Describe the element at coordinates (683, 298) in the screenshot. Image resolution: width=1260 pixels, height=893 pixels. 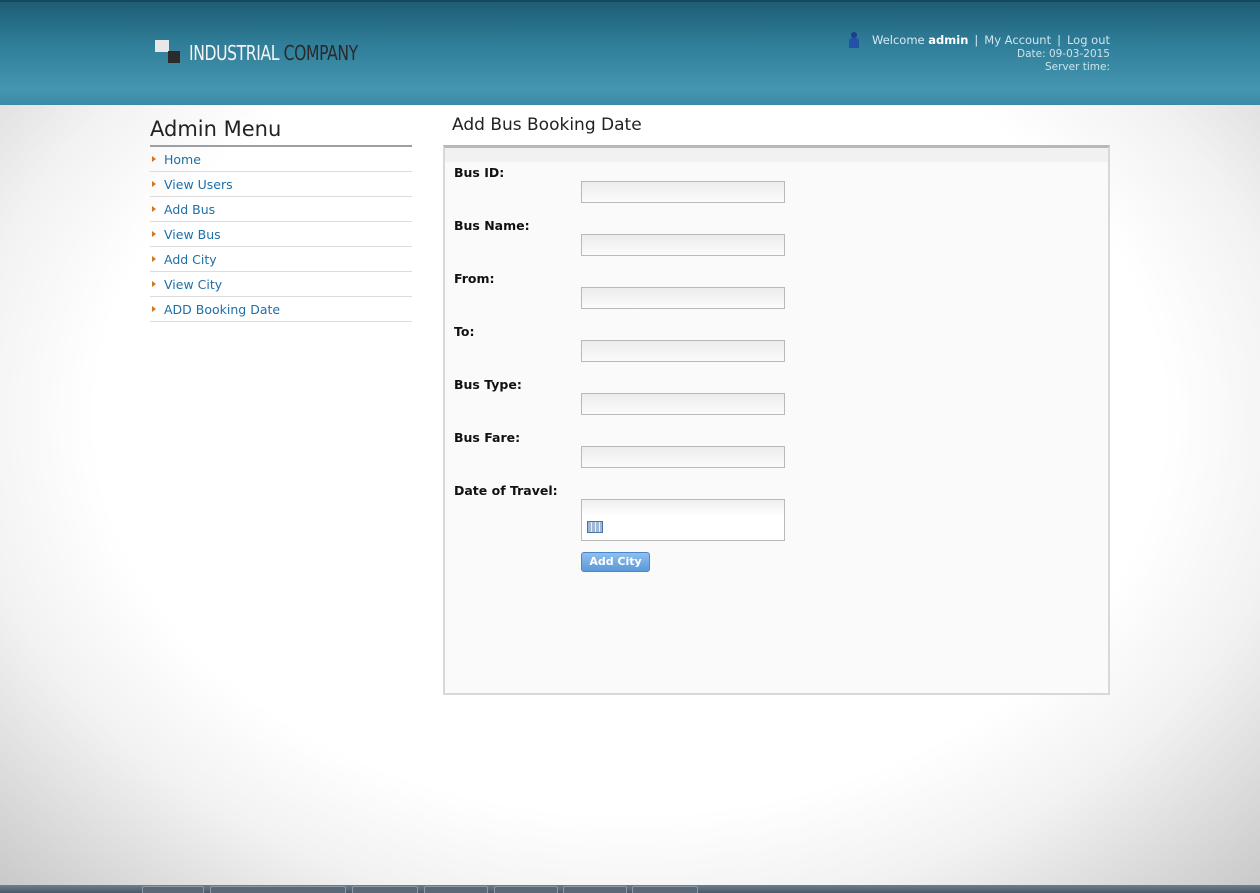
I see `from-input` at that location.